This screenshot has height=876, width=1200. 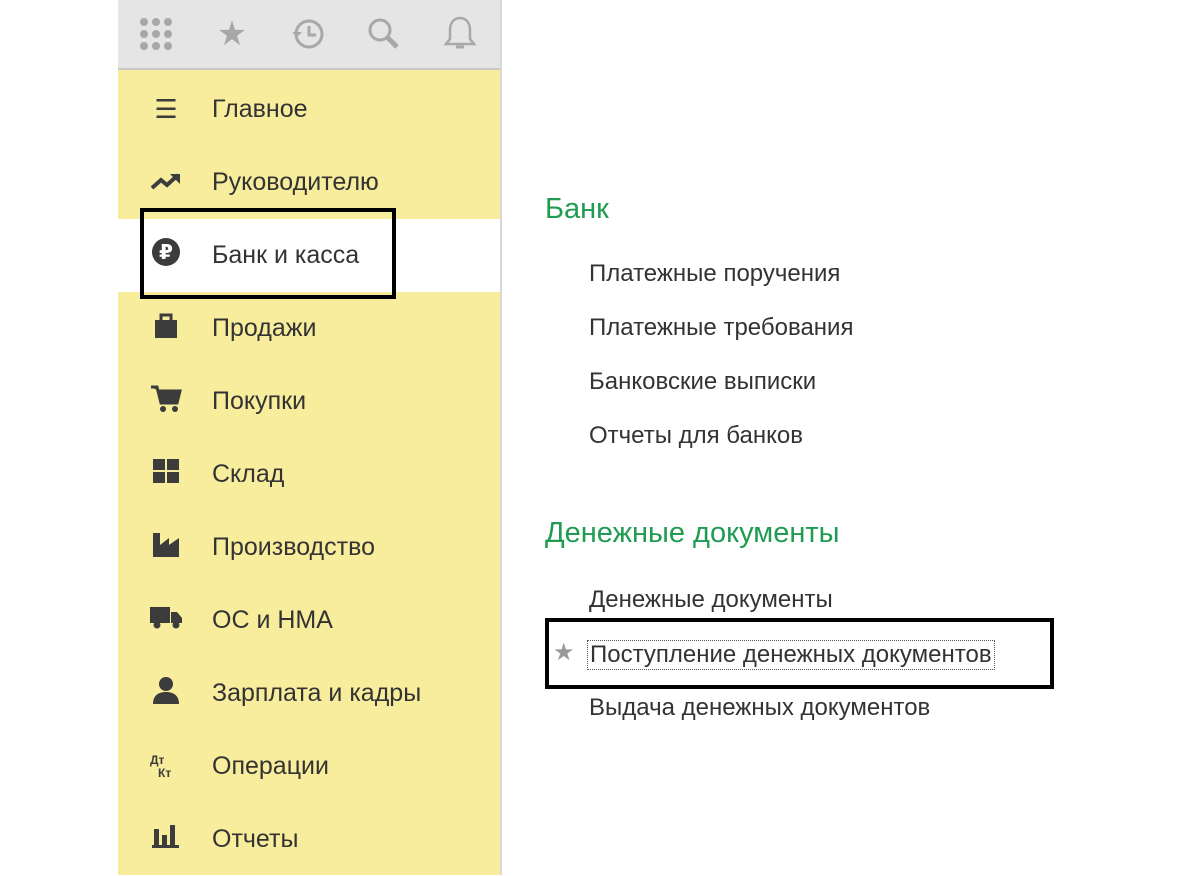 I want to click on toolbar: ★, so click(x=309, y=35).